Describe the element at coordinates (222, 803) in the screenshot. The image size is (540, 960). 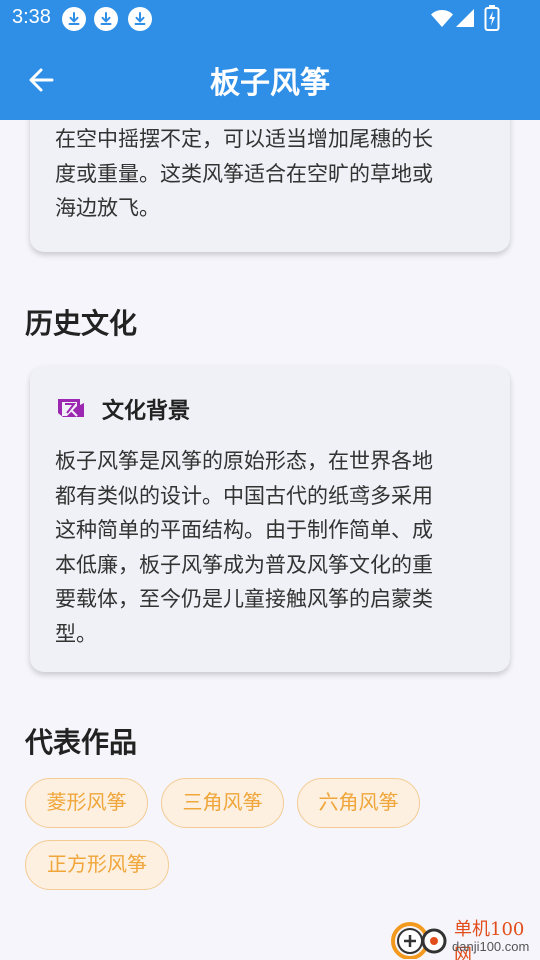
I see `chip-triangle-kite: 三角风筝` at that location.